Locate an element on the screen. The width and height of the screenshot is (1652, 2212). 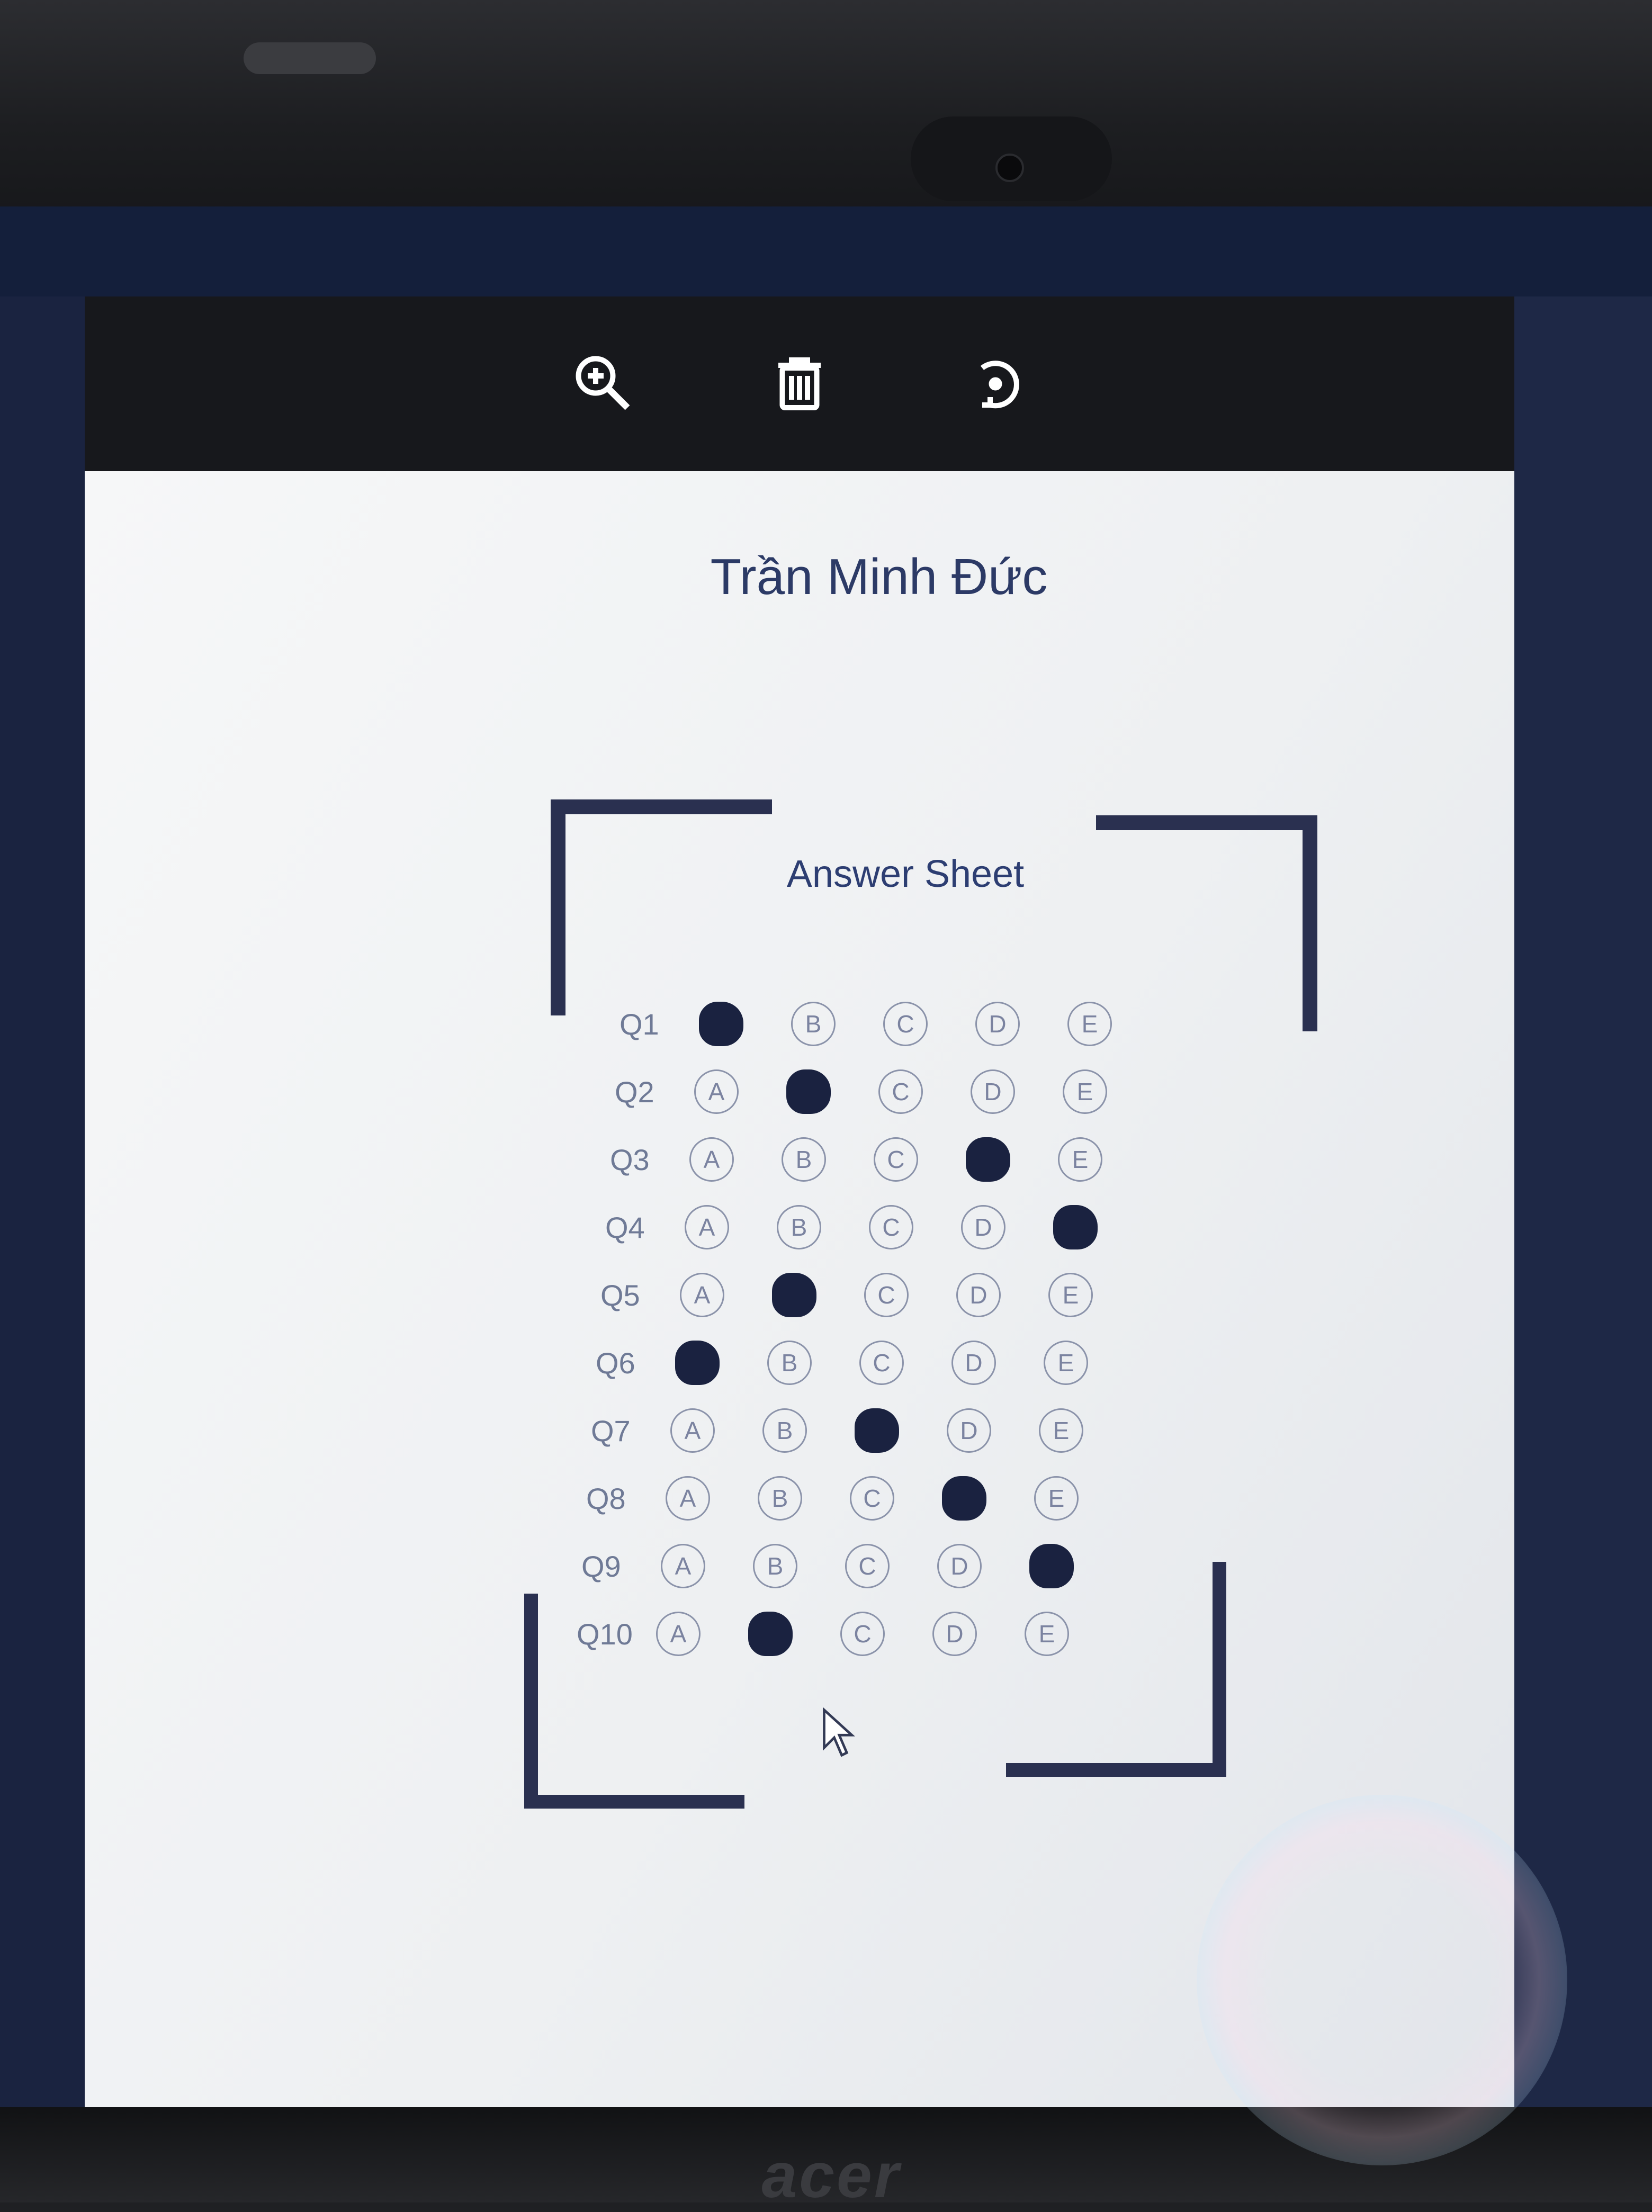
question-label: Q5 is located at coordinates (620, 1295).